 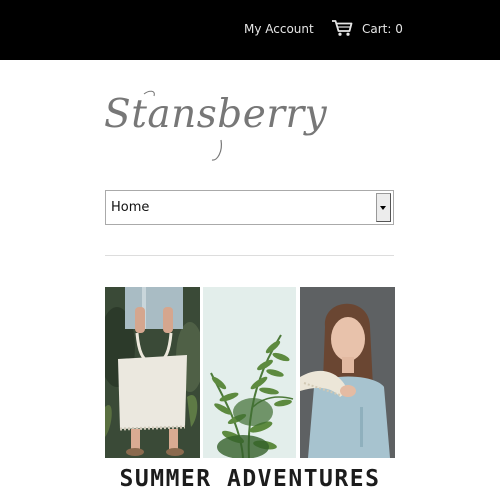 I want to click on top-bar: My Account Cart: 0, so click(x=250, y=30).